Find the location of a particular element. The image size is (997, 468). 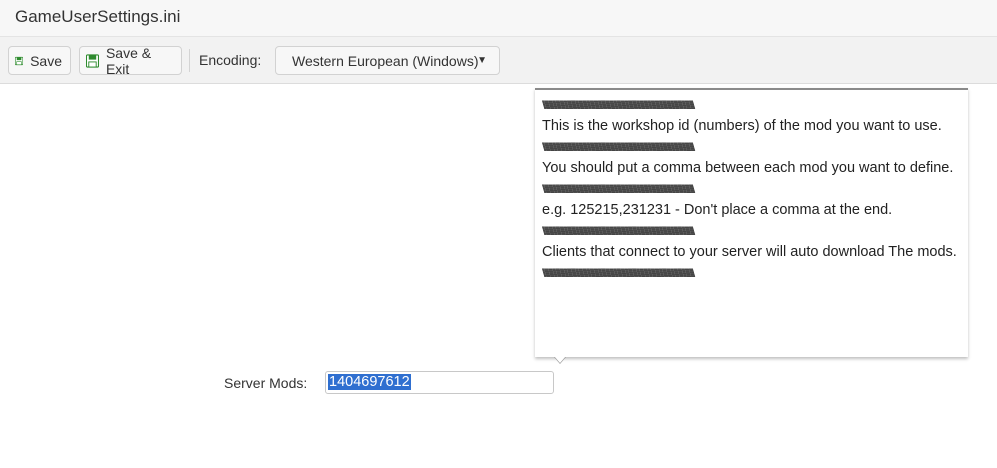

encoding-label: Encoding: is located at coordinates (230, 60).